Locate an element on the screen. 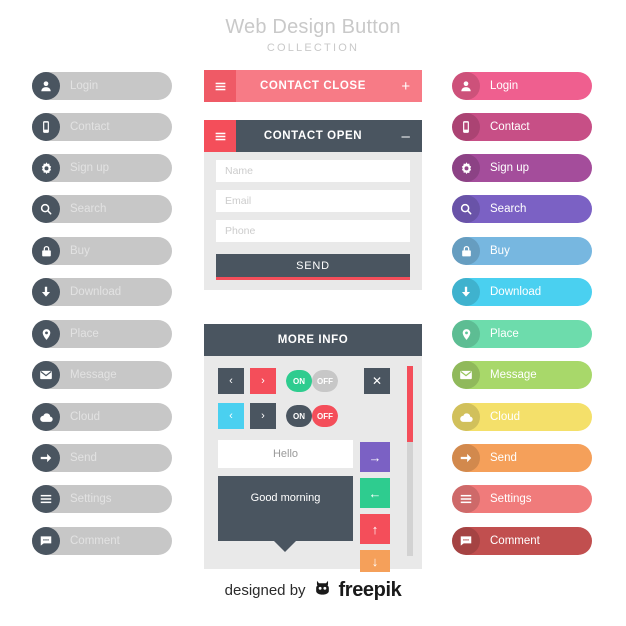 The height and width of the screenshot is (626, 626). button-label: Comment is located at coordinates (515, 541).